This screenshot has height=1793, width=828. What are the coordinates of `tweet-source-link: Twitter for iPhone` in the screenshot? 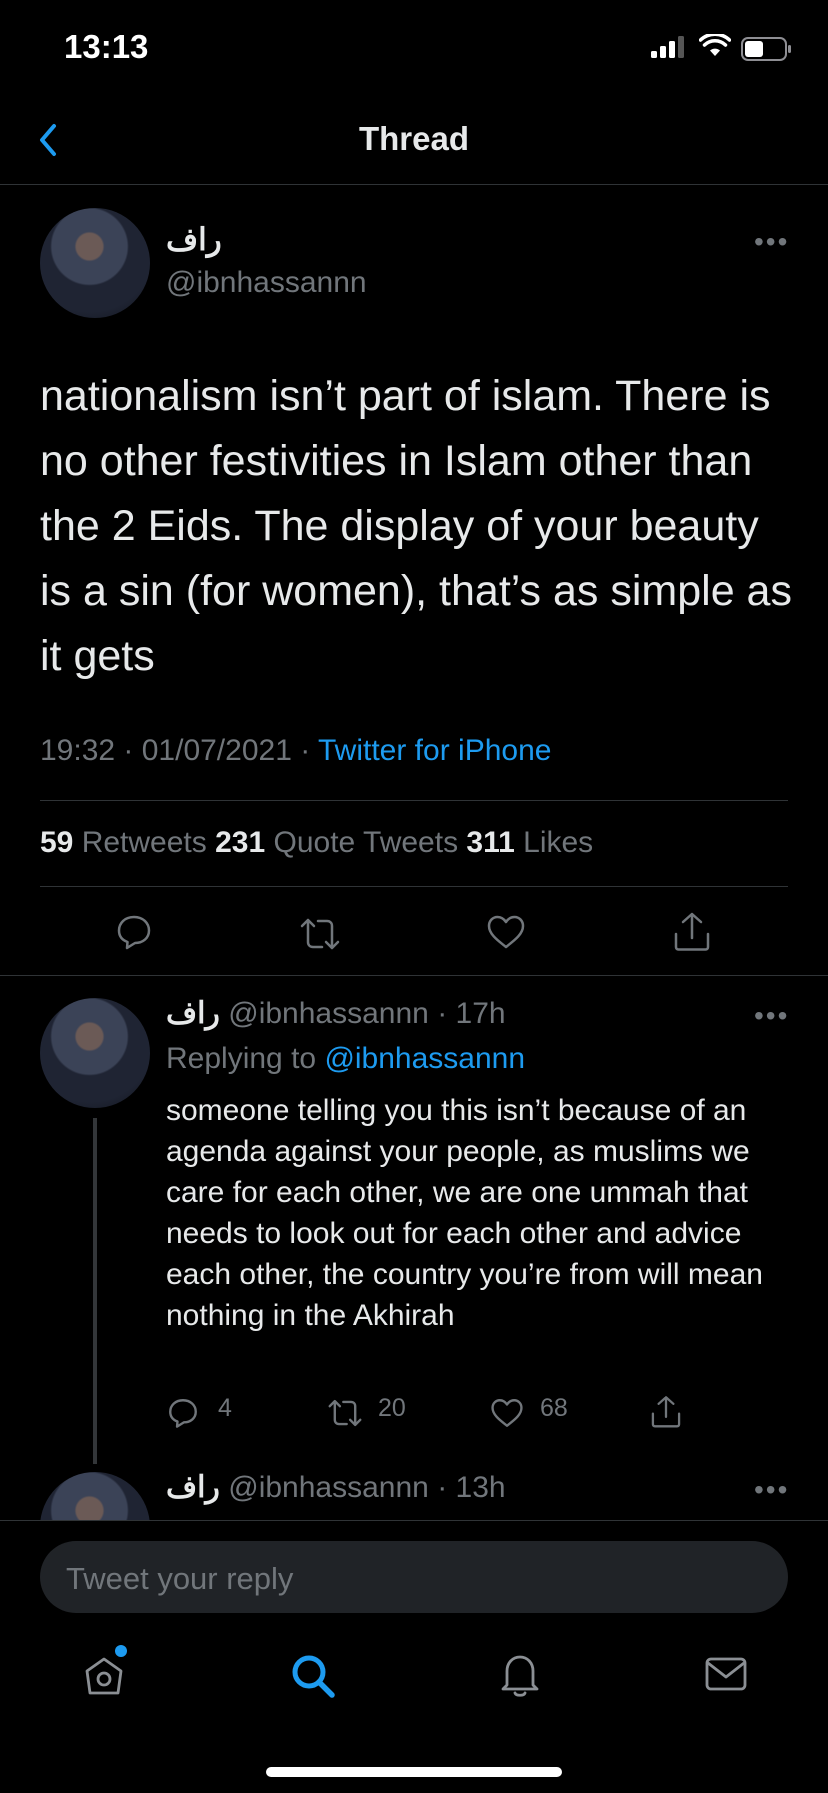 It's located at (434, 750).